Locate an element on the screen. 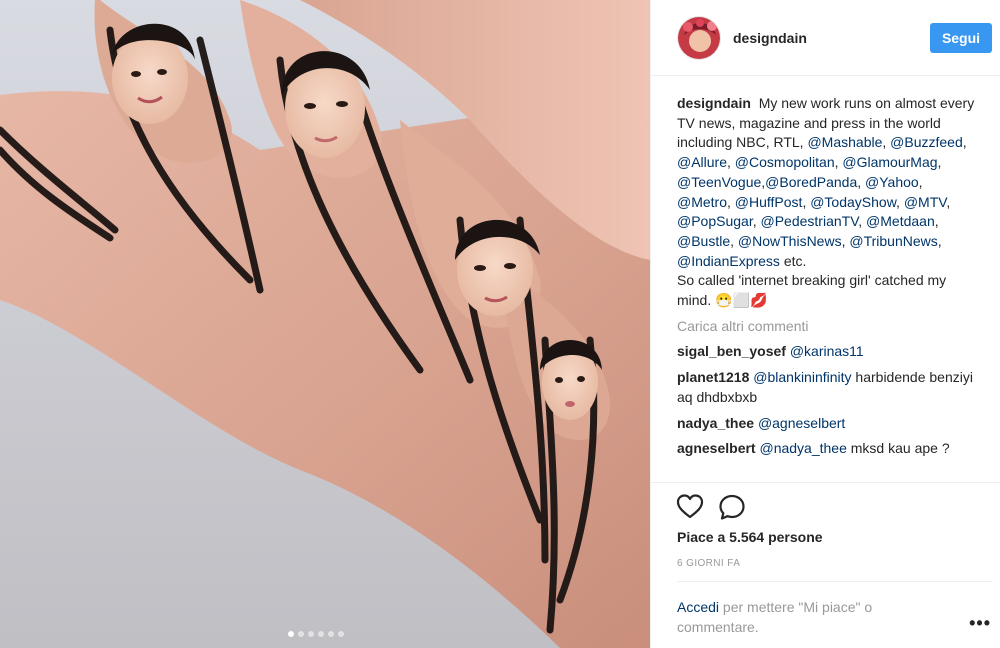 The width and height of the screenshot is (1000, 648). author-username: designdain is located at coordinates (831, 38).